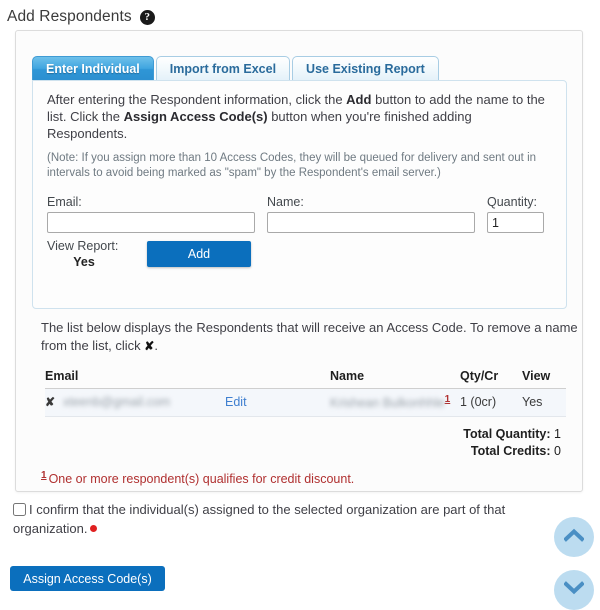 This screenshot has height=610, width=600. What do you see at coordinates (149, 346) in the screenshot?
I see `remove-x-icon: ✘` at bounding box center [149, 346].